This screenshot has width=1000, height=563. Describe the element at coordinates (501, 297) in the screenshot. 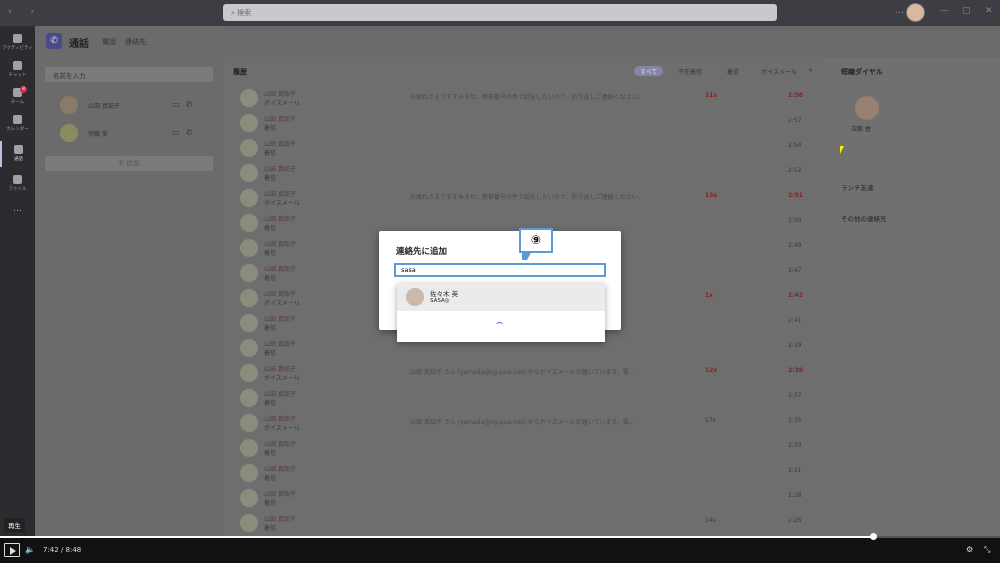

I see `search-result-item: 佐々木 英 SASA◎` at that location.